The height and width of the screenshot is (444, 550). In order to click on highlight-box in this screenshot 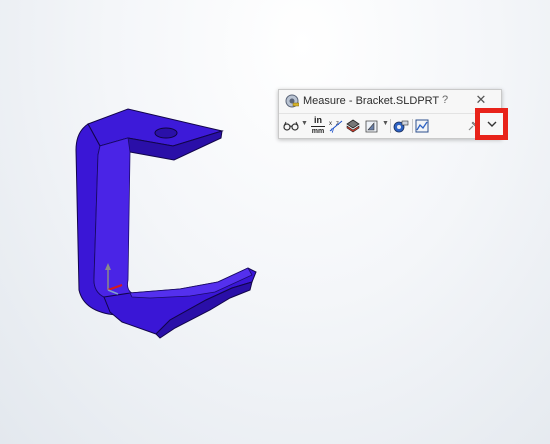, I will do `click(491, 124)`.